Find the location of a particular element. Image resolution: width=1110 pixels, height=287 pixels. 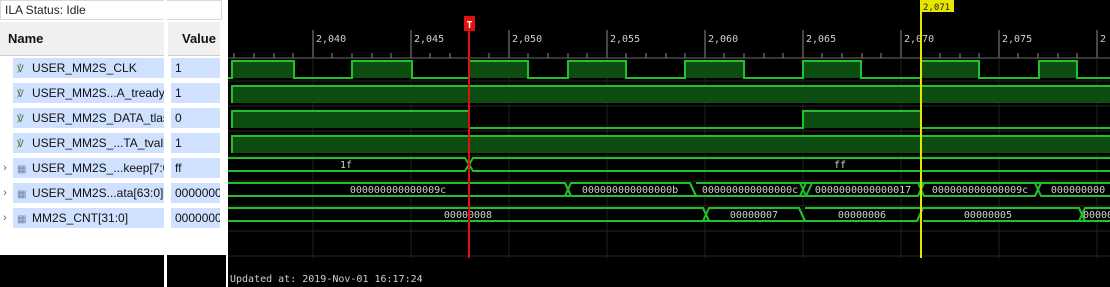

signal-name: USER_MM2S...ata[63:0] is located at coordinates (98, 193).